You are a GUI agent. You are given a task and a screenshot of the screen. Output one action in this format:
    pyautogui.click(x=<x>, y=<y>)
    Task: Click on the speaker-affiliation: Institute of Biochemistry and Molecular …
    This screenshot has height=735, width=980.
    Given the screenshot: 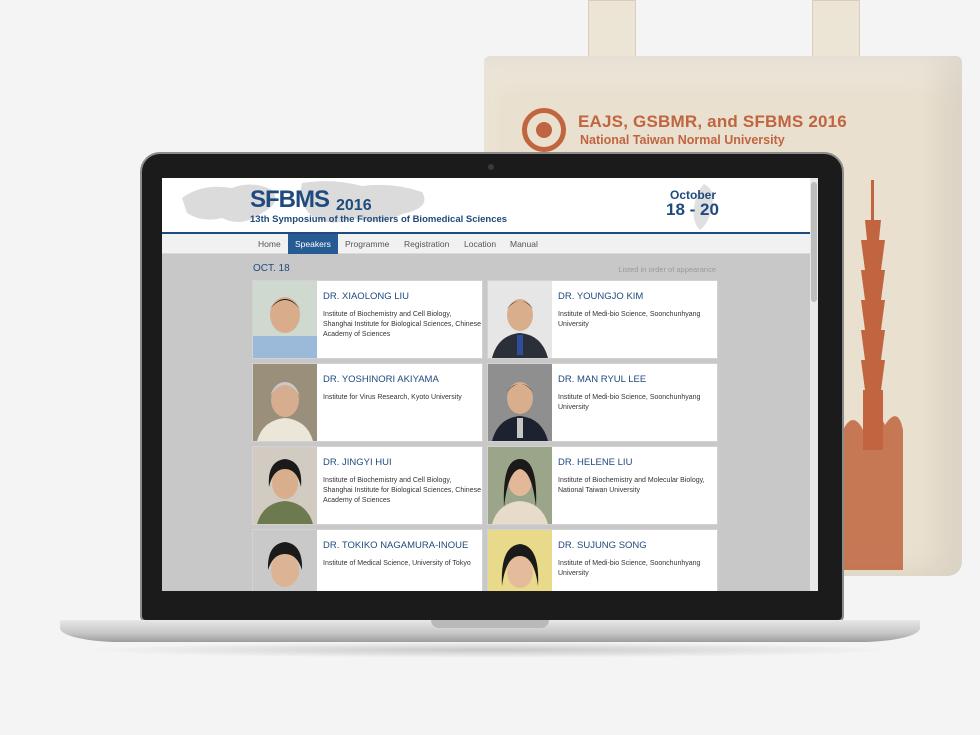 What is the action you would take?
    pyautogui.click(x=631, y=485)
    